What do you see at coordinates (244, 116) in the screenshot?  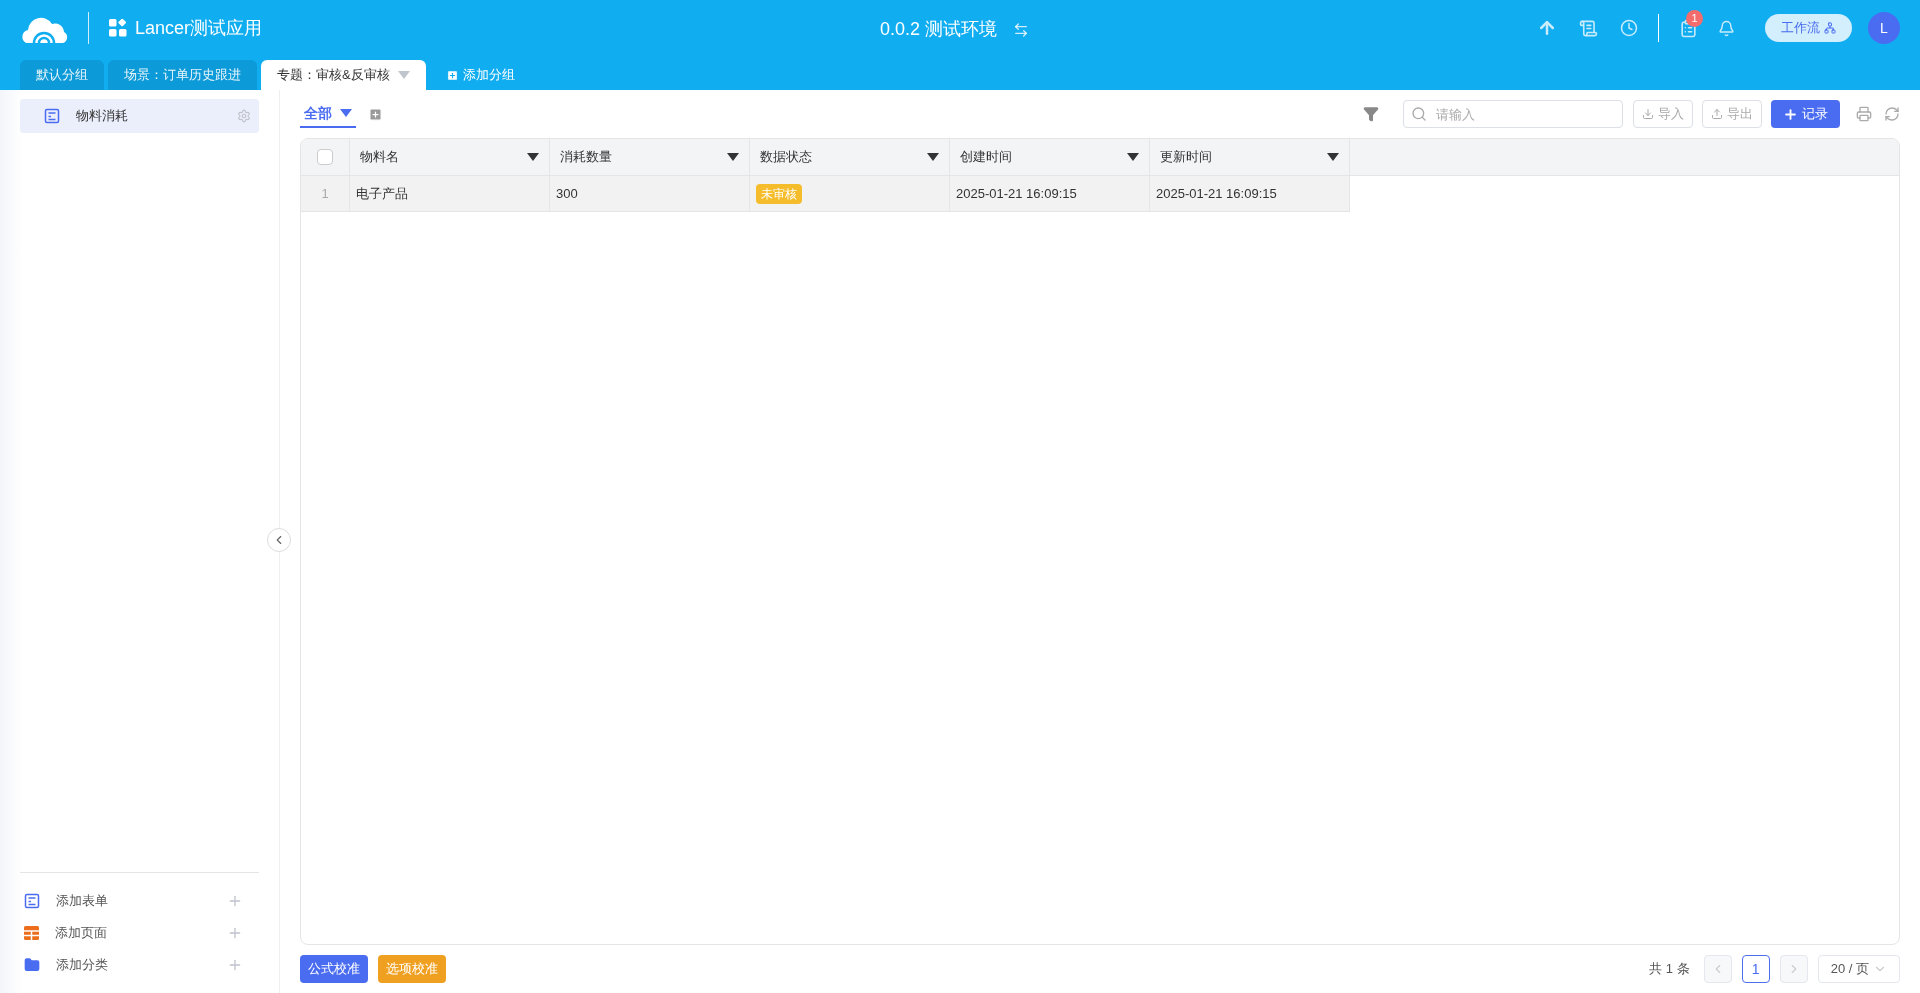 I see `settings-icon` at bounding box center [244, 116].